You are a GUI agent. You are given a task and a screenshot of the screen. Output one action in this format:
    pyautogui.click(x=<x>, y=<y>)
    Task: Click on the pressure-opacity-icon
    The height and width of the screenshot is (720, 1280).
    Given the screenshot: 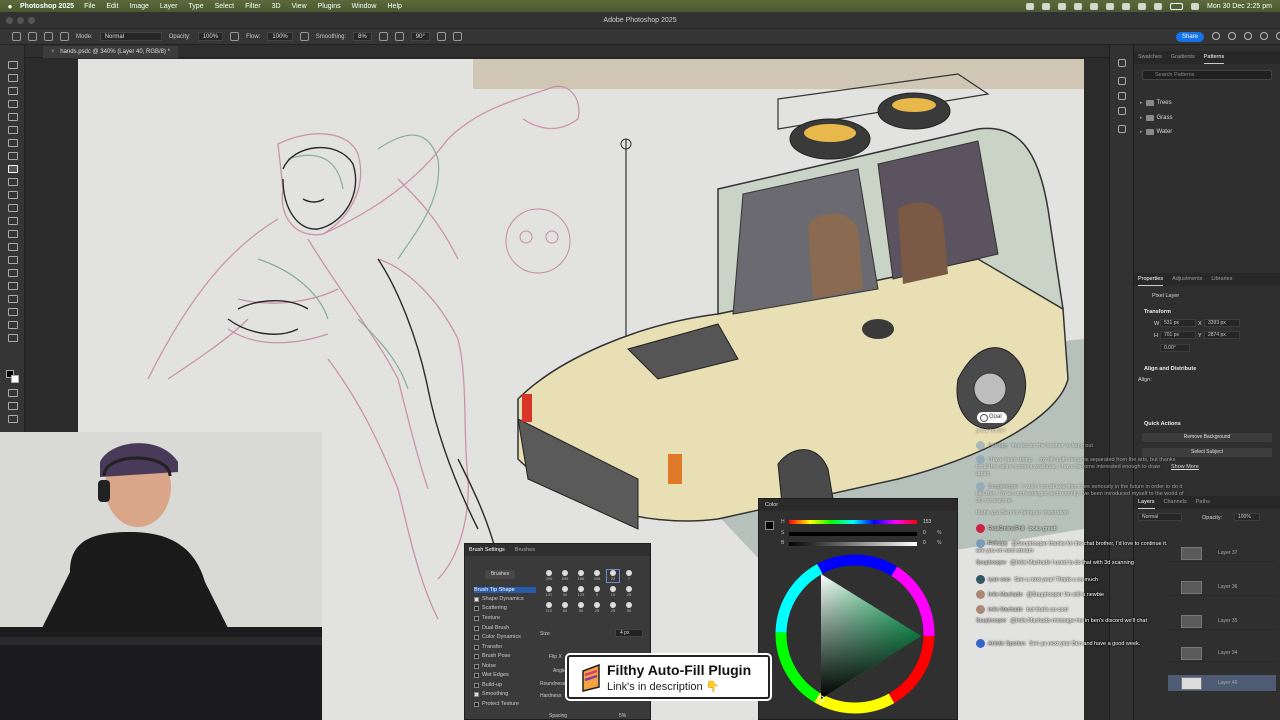 What is the action you would take?
    pyautogui.click(x=235, y=36)
    